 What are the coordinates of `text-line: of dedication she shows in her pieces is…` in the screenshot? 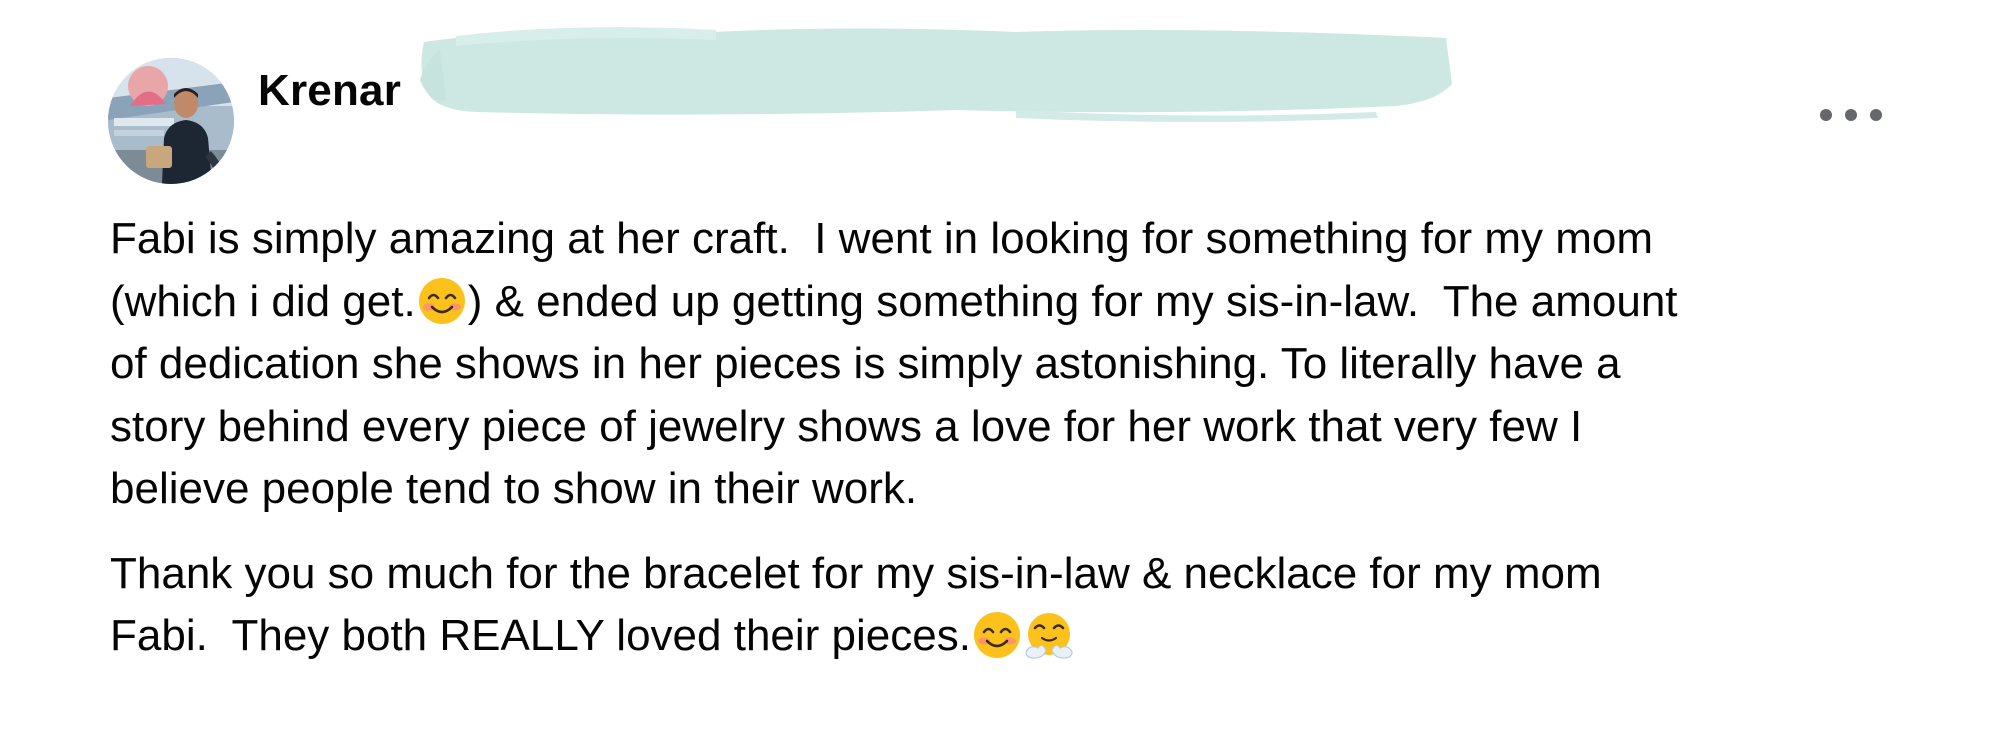 It's located at (1010, 364).